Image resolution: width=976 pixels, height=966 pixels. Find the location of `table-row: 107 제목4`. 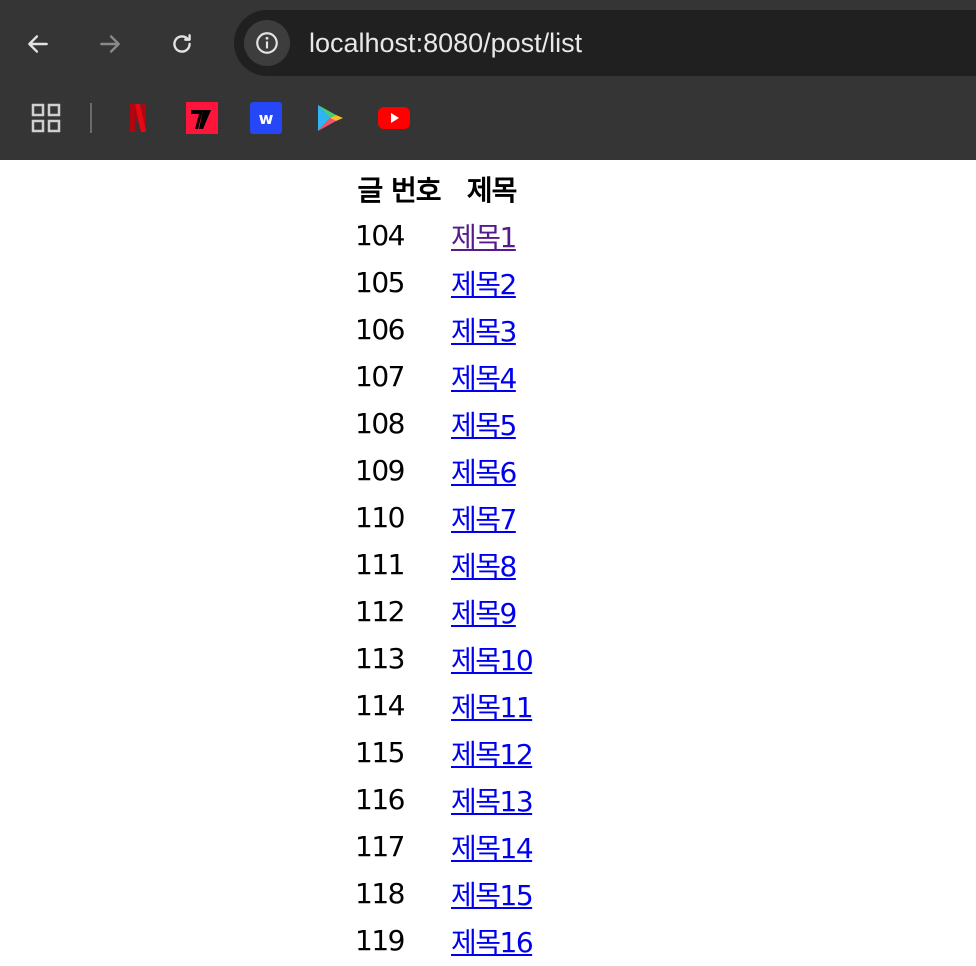

table-row: 107 제목4 is located at coordinates (443, 376).